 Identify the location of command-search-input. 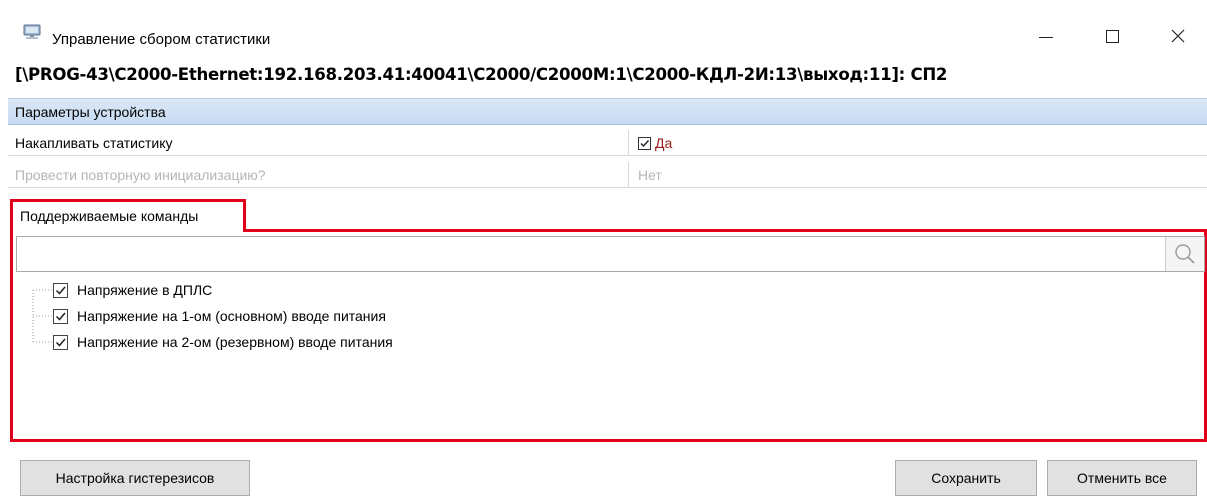
(610, 254).